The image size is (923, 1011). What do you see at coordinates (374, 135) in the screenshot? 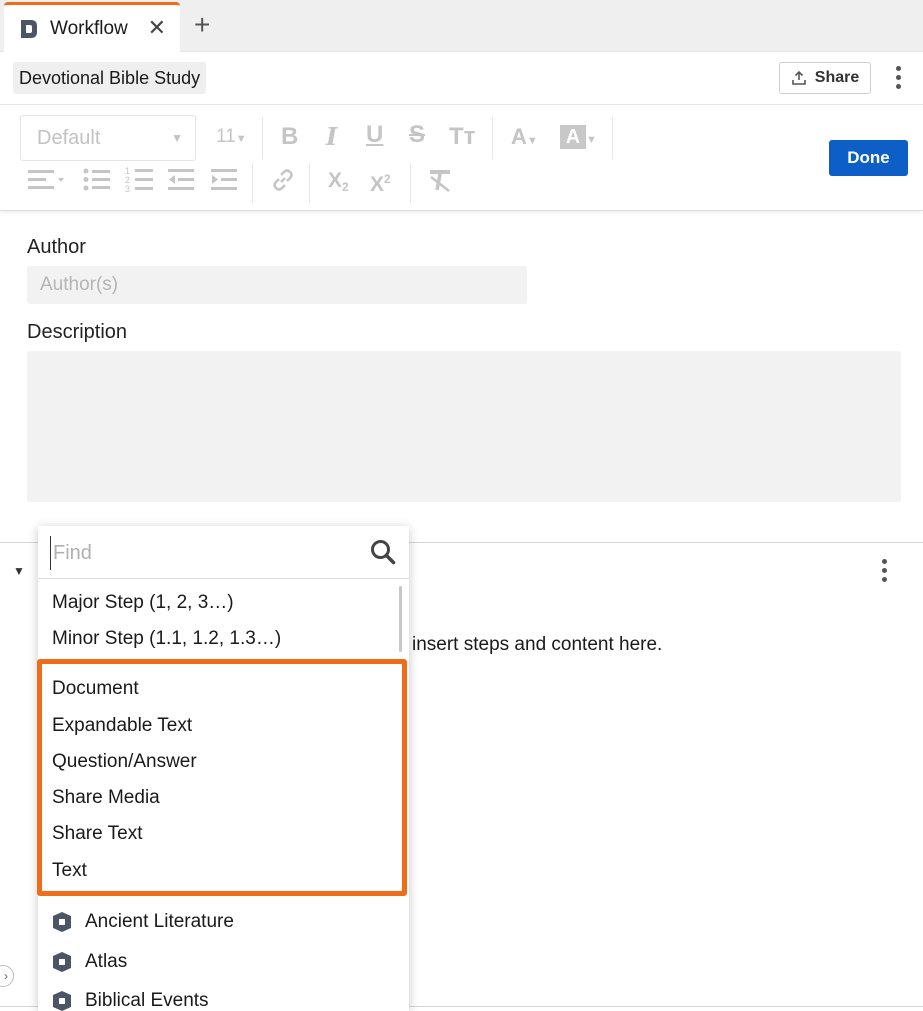
I see `underline-icon: U` at bounding box center [374, 135].